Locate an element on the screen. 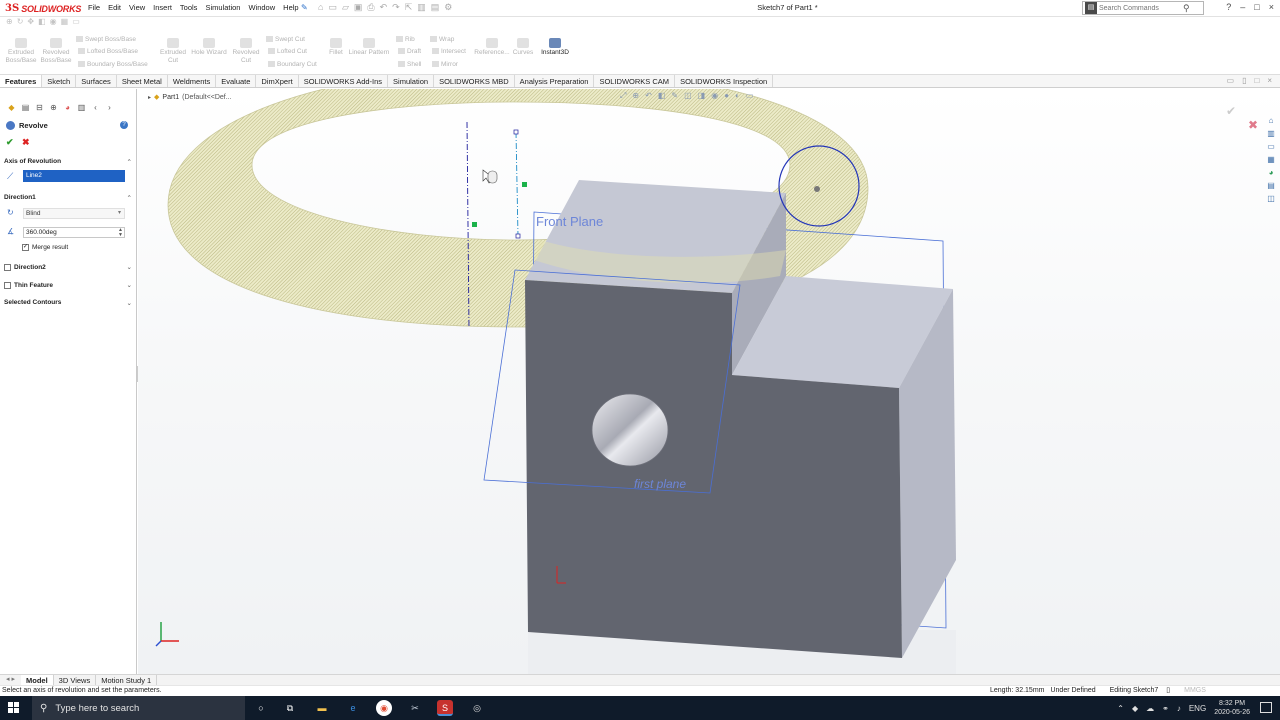 The width and height of the screenshot is (1280, 720). tab-weldments: Weldments is located at coordinates (192, 81).